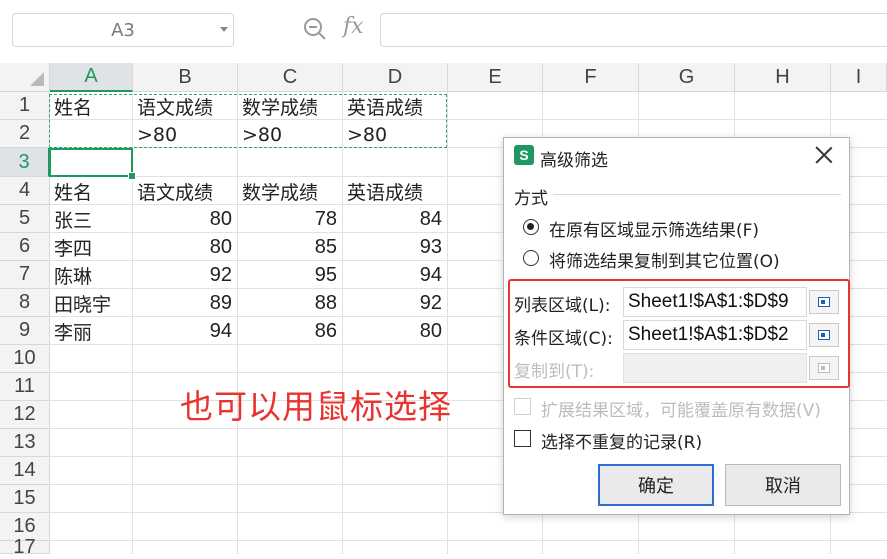  Describe the element at coordinates (37, 79) in the screenshot. I see `select-all-icon` at that location.